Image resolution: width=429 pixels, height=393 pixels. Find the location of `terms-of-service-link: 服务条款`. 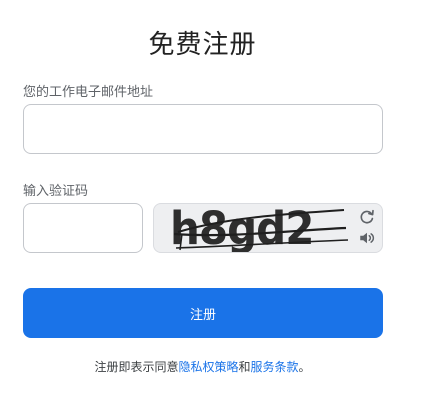

terms-of-service-link: 服务条款 is located at coordinates (275, 367).